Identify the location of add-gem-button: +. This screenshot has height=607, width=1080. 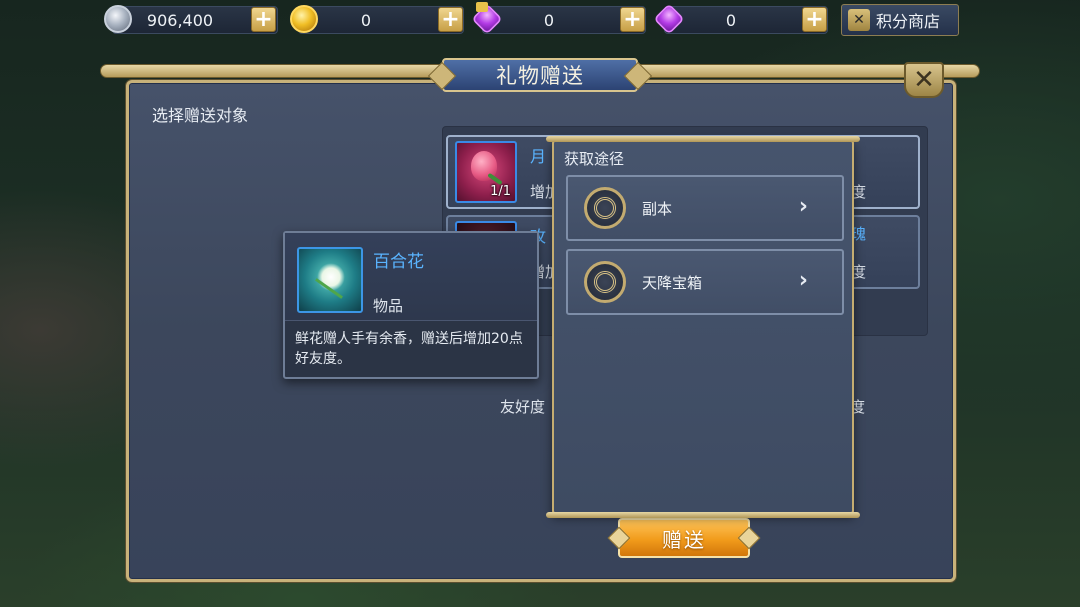
(814, 19).